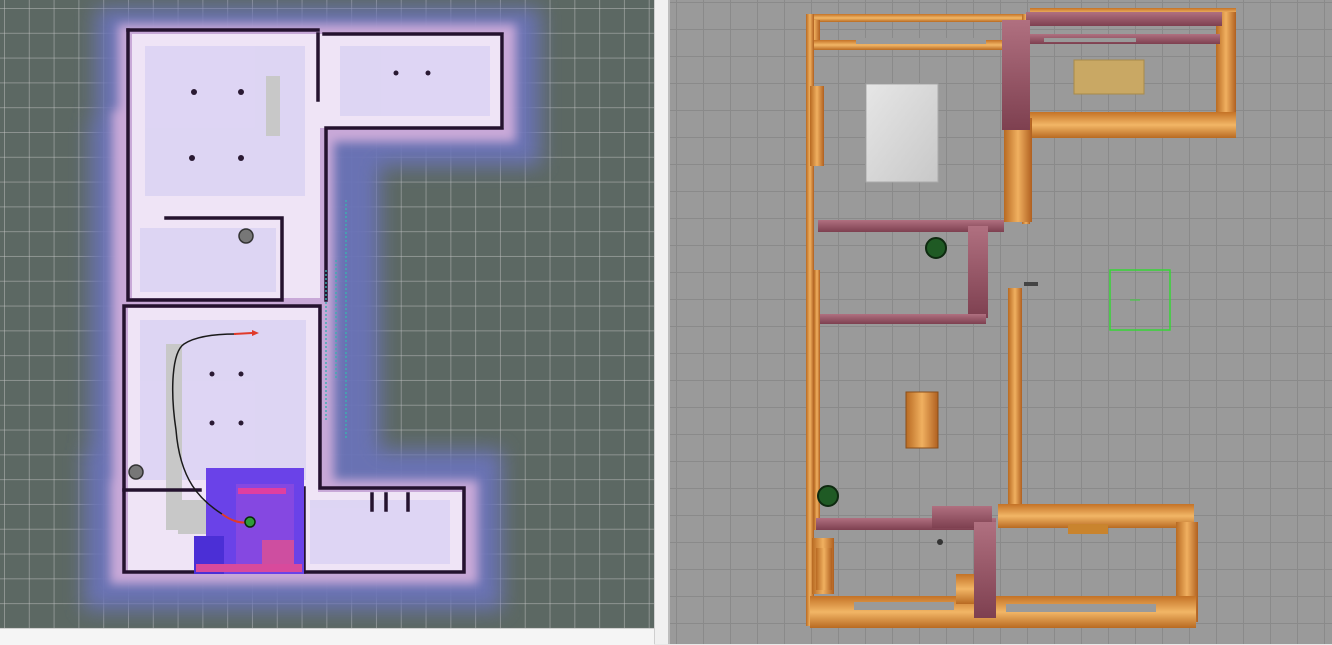 This screenshot has height=645, width=1332. I want to click on wooden-box, so click(1109, 77).